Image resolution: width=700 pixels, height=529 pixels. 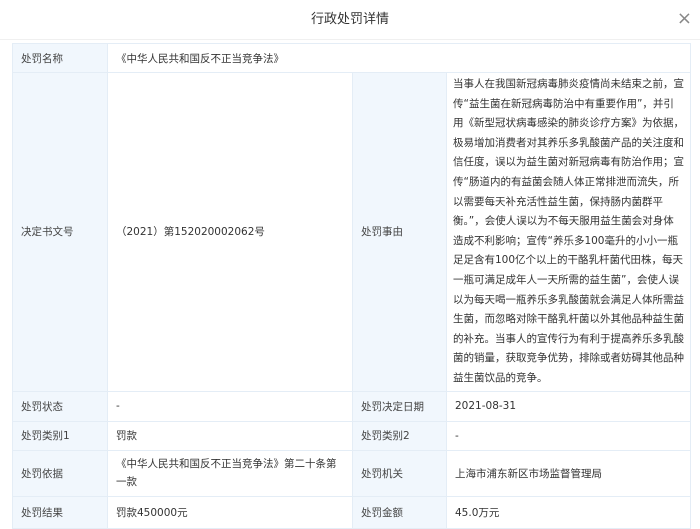 What do you see at coordinates (60, 232) in the screenshot?
I see `field-label: 决定书文号` at bounding box center [60, 232].